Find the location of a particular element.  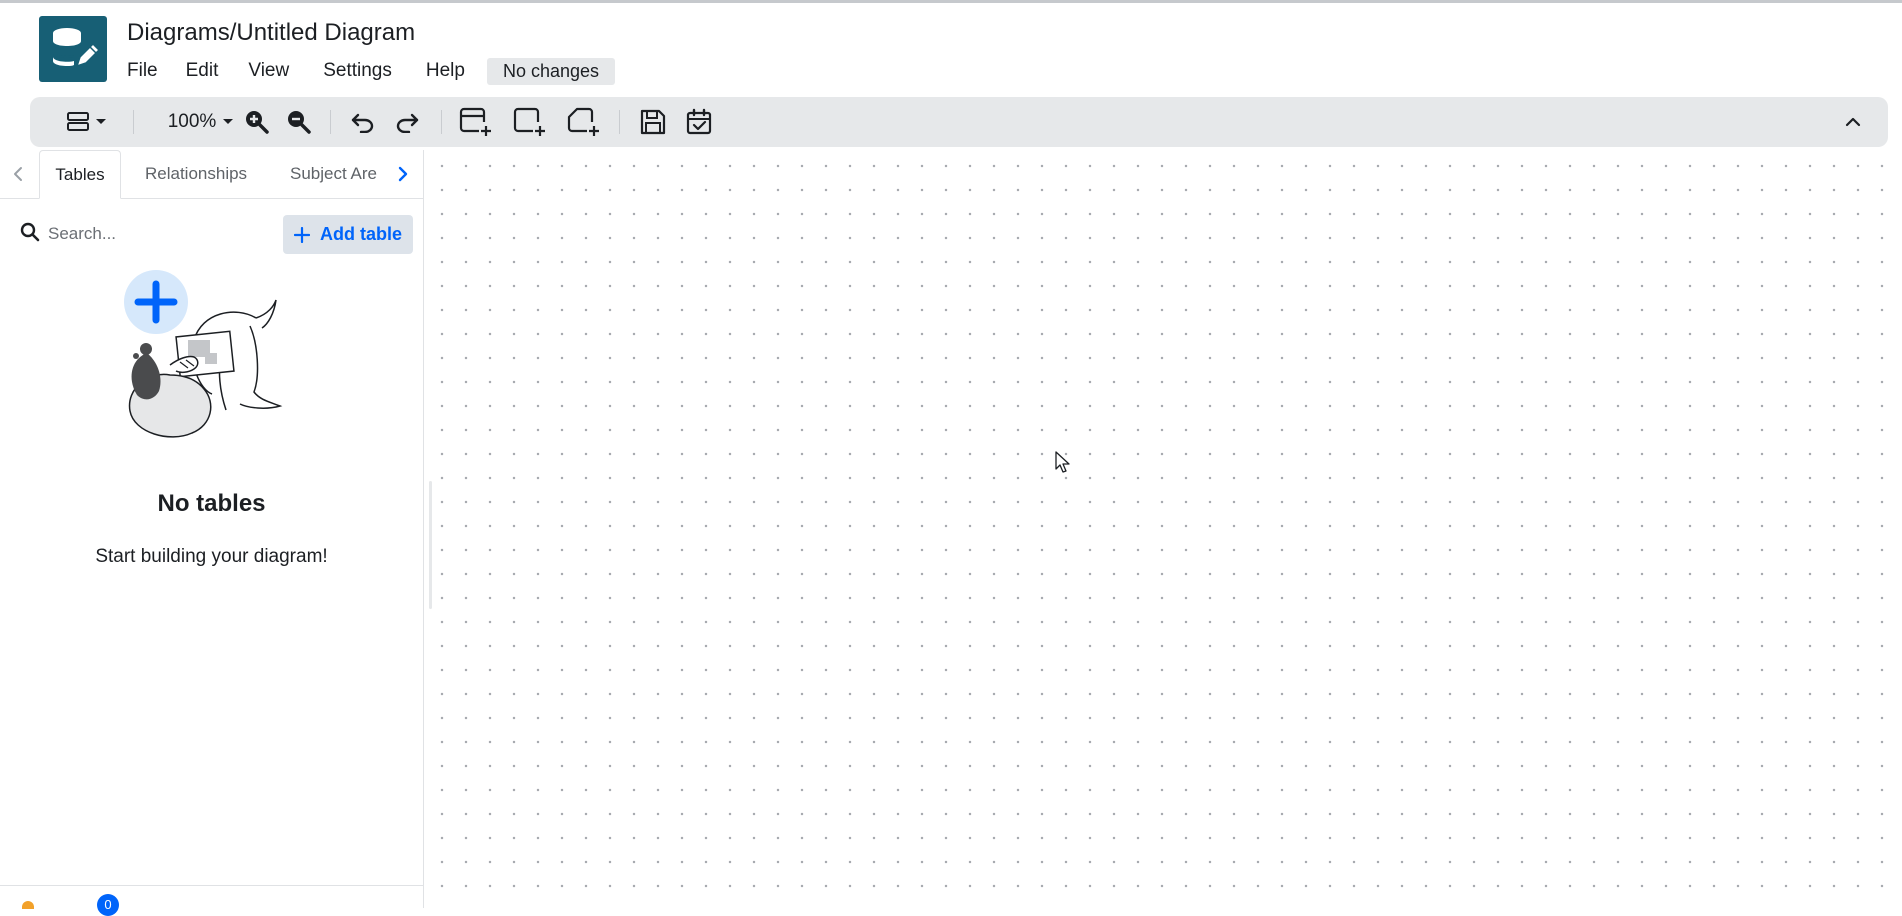

menu-bar: File Edit View Settings Help No changes is located at coordinates (371, 71).